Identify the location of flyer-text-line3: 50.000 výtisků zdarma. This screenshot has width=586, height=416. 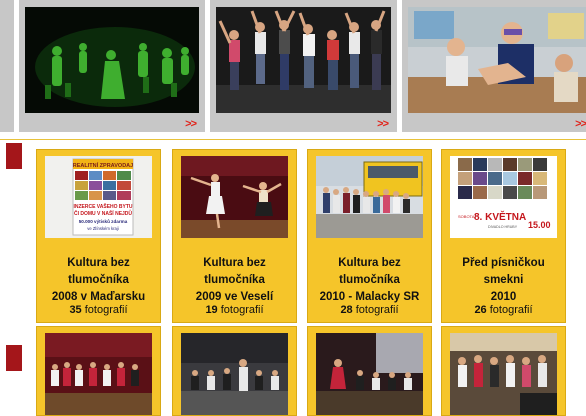
(103, 221).